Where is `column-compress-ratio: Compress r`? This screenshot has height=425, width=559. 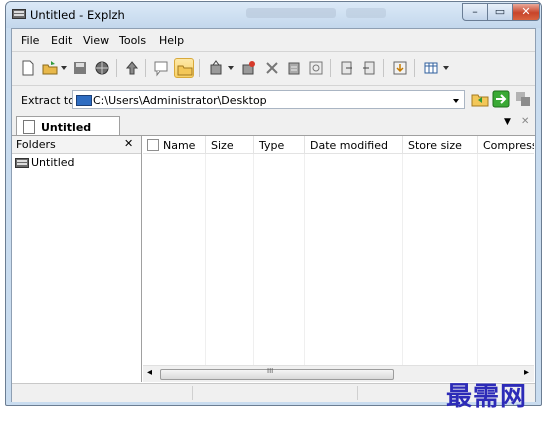 column-compress-ratio: Compress r is located at coordinates (506, 144).